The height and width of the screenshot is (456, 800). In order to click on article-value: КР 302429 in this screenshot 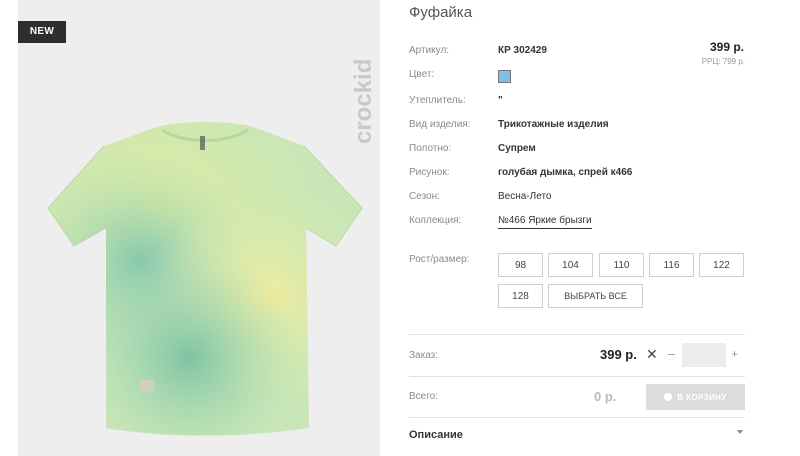, I will do `click(522, 50)`.